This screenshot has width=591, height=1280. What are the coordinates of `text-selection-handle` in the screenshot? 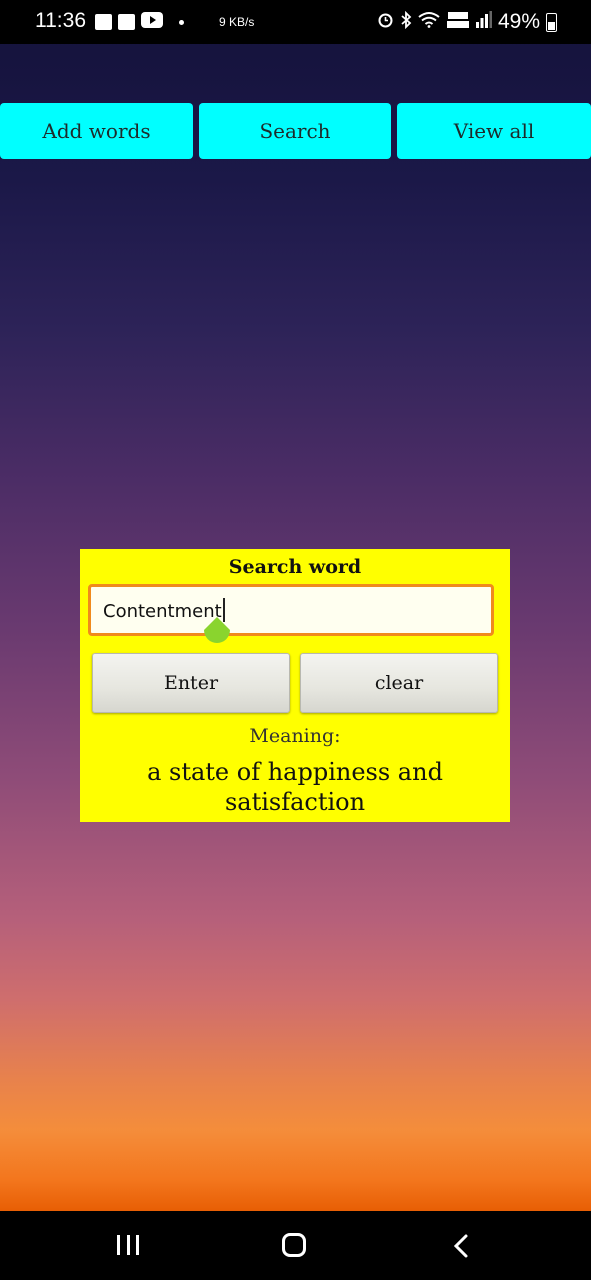 It's located at (217, 634).